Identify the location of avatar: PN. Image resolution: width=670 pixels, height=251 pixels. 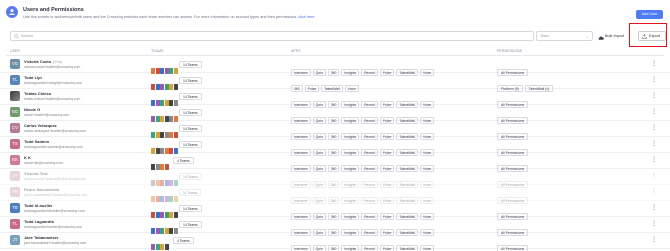
(15, 192).